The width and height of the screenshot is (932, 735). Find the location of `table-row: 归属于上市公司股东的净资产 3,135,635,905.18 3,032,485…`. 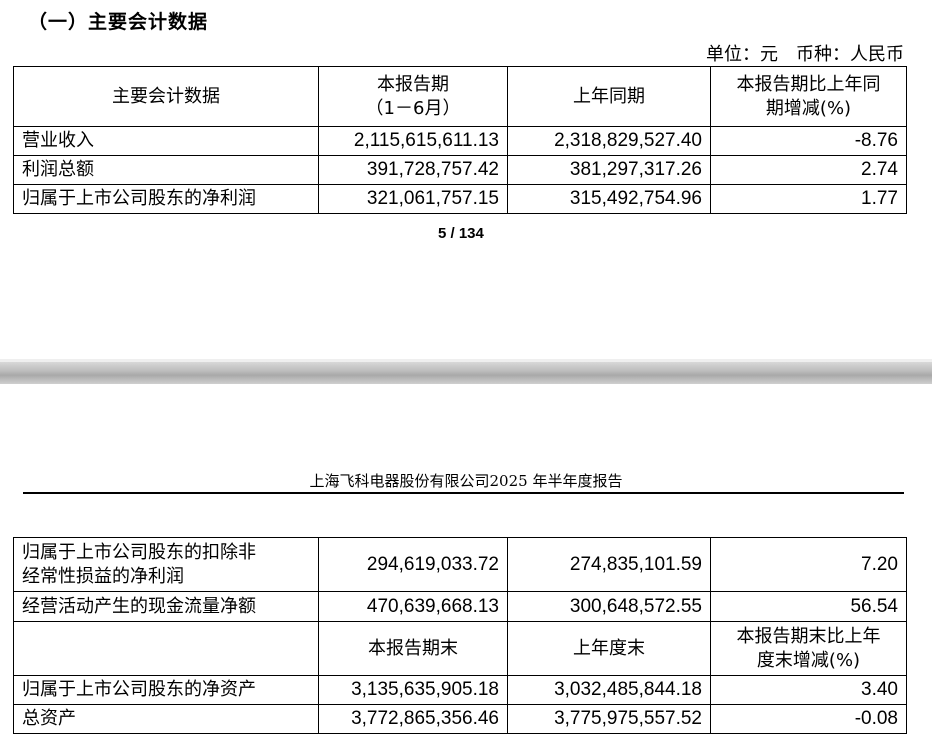

table-row: 归属于上市公司股东的净资产 3,135,635,905.18 3,032,485… is located at coordinates (460, 690).